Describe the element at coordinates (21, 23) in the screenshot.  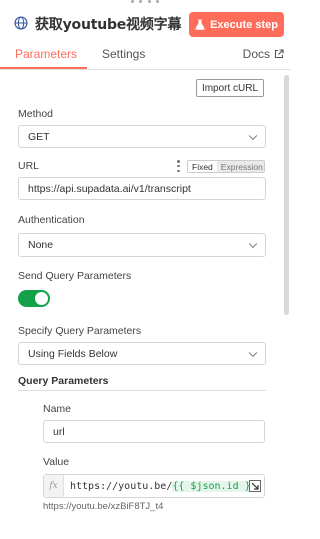
I see `globe-icon` at that location.